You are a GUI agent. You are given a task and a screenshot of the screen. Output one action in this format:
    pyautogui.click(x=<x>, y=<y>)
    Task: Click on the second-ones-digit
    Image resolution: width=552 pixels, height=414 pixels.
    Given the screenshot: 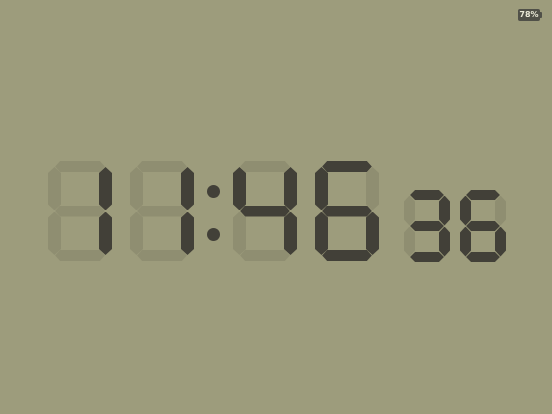 What is the action you would take?
    pyautogui.click(x=483, y=226)
    